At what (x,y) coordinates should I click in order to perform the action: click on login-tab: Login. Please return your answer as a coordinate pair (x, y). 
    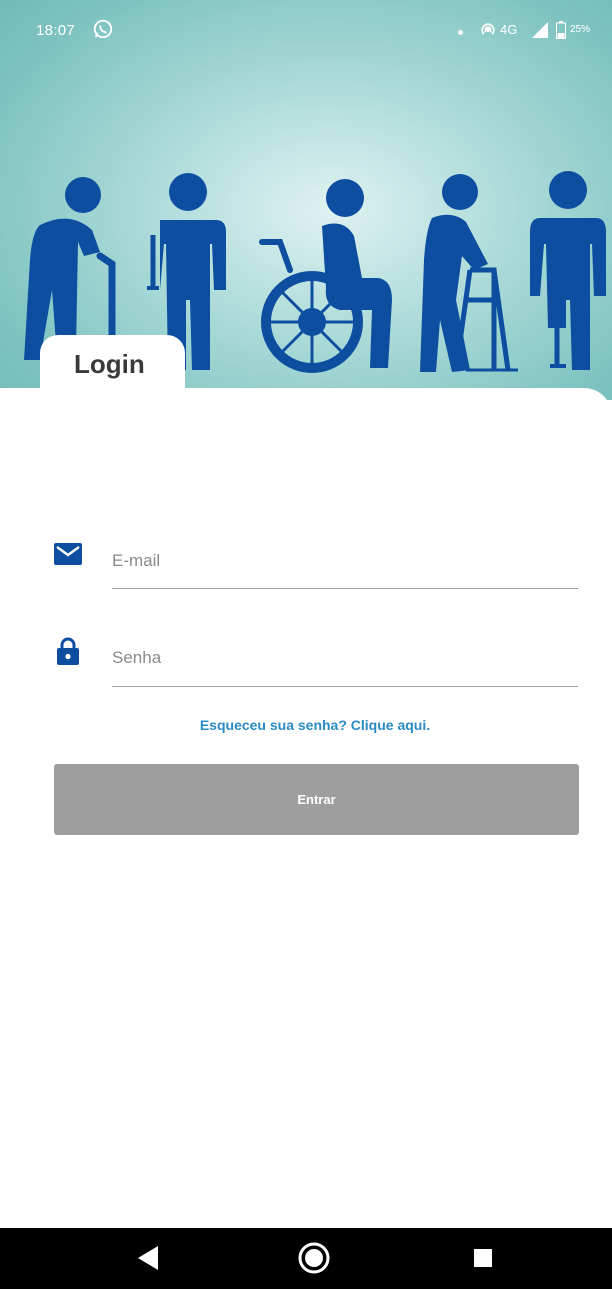
    Looking at the image, I should click on (112, 370).